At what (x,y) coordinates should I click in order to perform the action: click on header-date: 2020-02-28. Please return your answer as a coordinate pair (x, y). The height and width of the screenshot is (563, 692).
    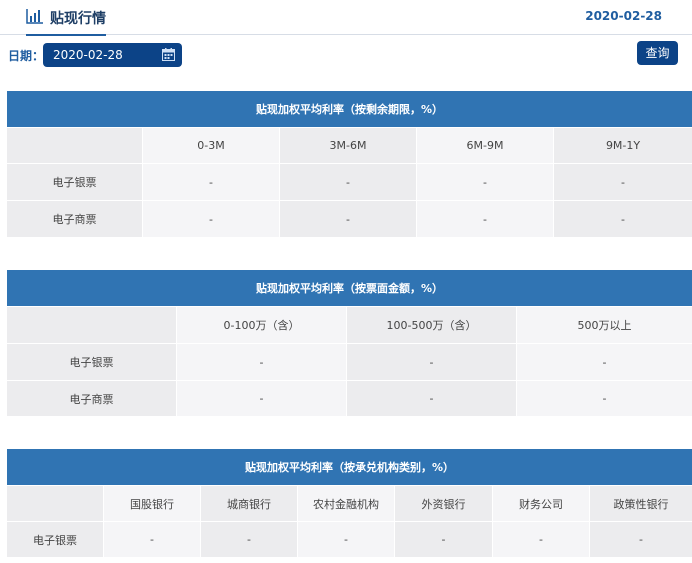
    Looking at the image, I should click on (623, 16).